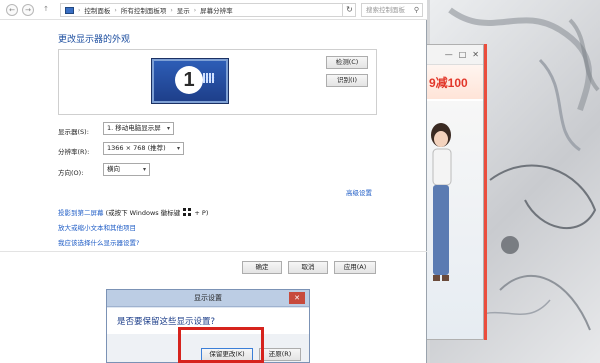 This screenshot has height=363, width=600. I want to click on ad-popup-window: — □ ✕ 9减100, so click(455, 192).